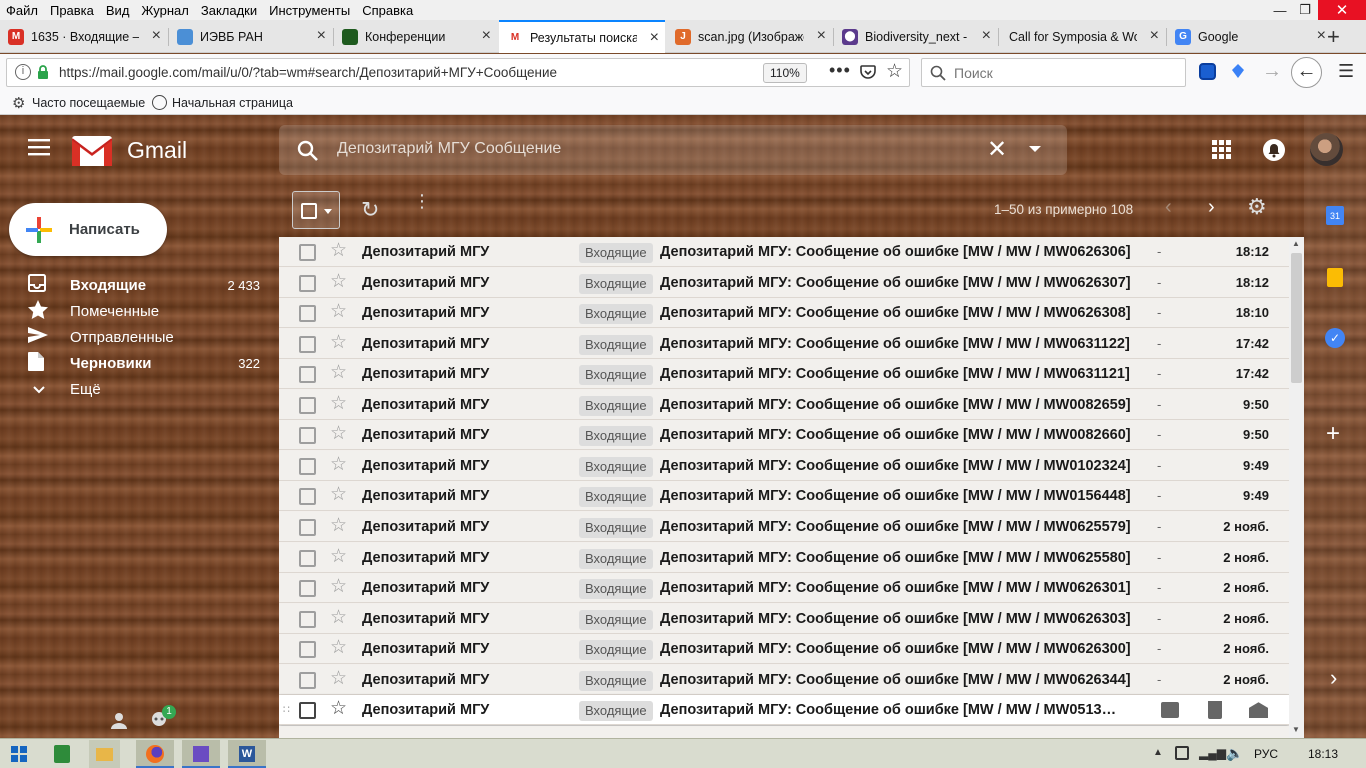 This screenshot has height=768, width=1366. Describe the element at coordinates (1215, 710) in the screenshot. I see `delete-icon` at that location.